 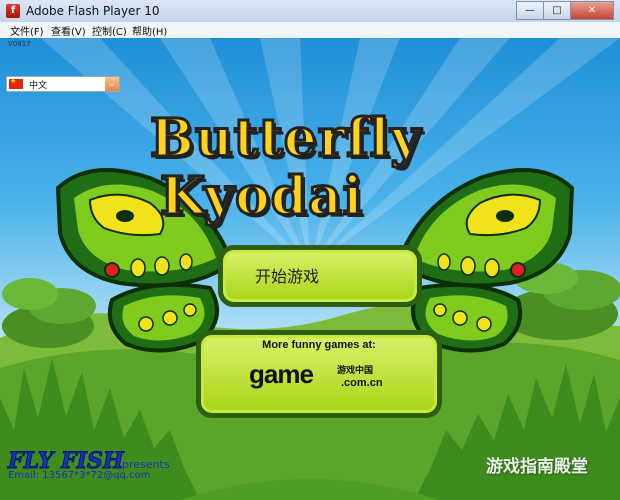 I want to click on window-controls: — □ ✕, so click(x=565, y=10).